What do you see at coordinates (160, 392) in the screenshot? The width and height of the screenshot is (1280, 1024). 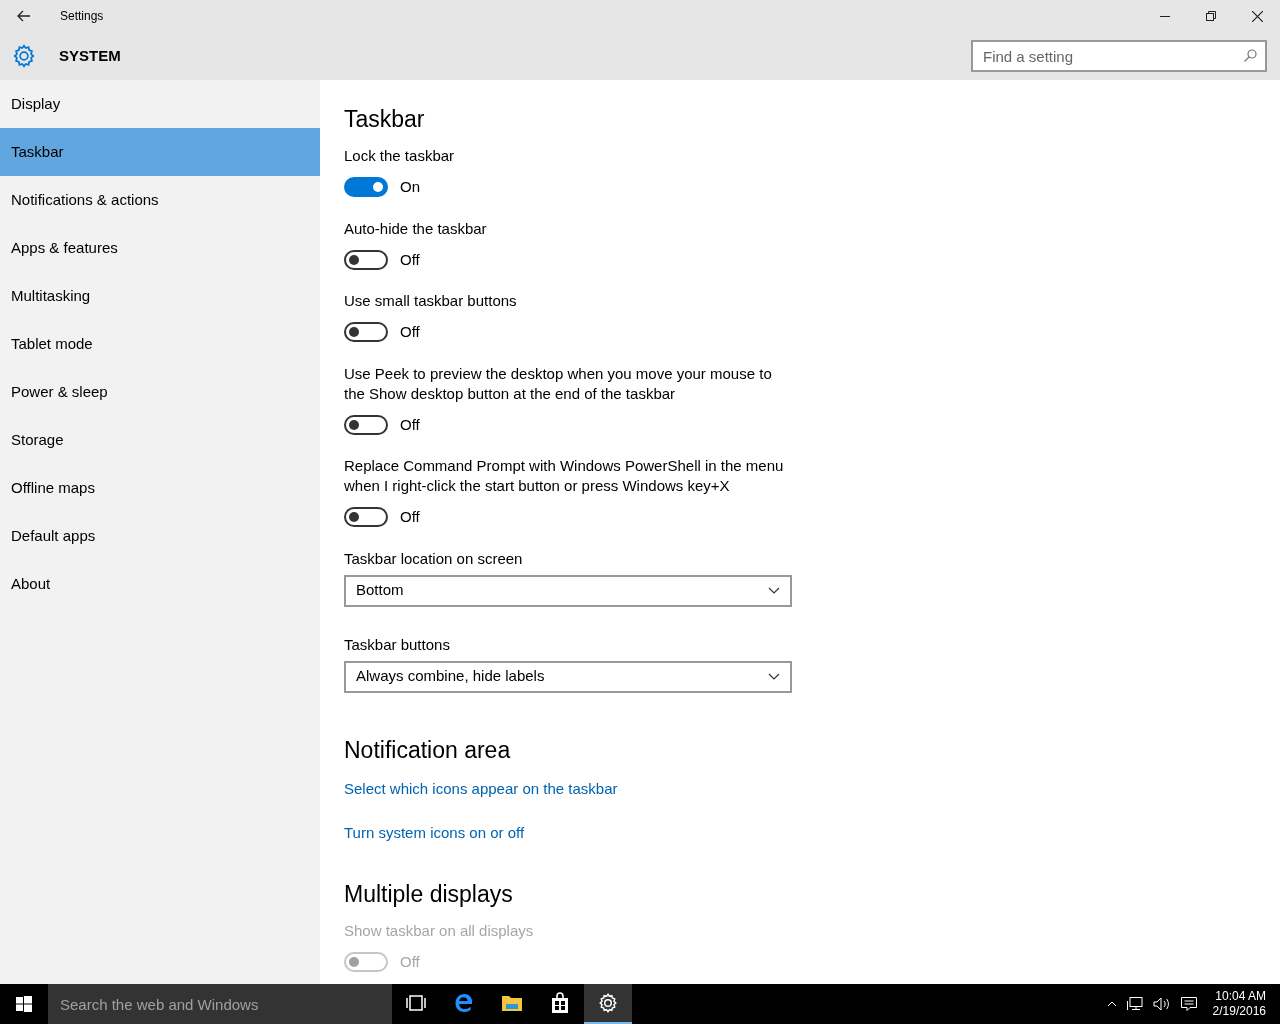 I see `sidebar-item: Power & sleep` at bounding box center [160, 392].